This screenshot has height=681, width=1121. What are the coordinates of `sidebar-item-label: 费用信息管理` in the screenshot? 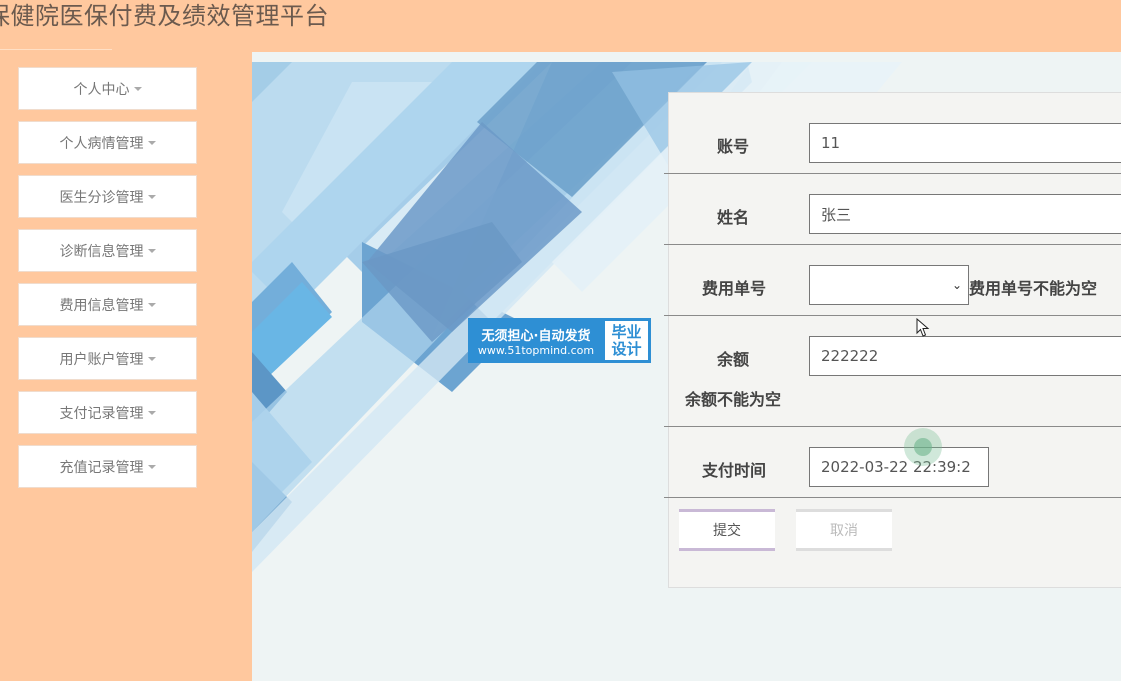 It's located at (101, 305).